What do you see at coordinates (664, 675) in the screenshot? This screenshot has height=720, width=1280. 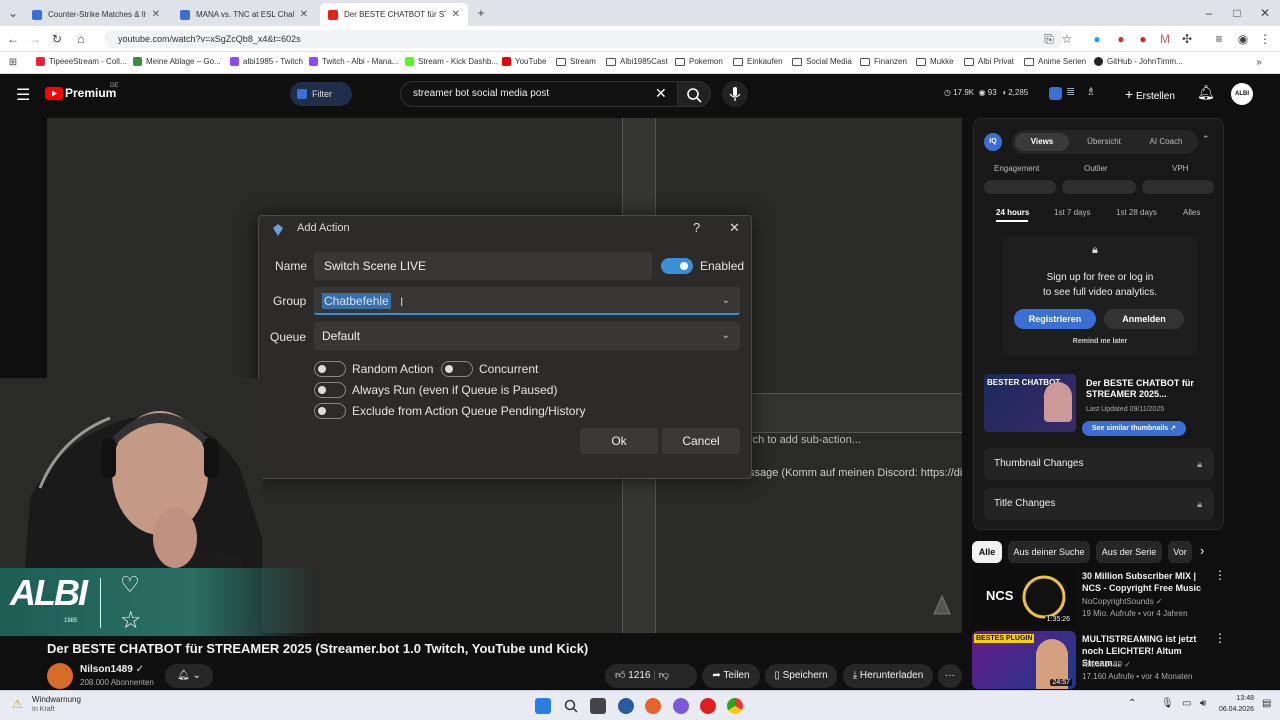 I see `thumbs-down-icon: 👎︎` at bounding box center [664, 675].